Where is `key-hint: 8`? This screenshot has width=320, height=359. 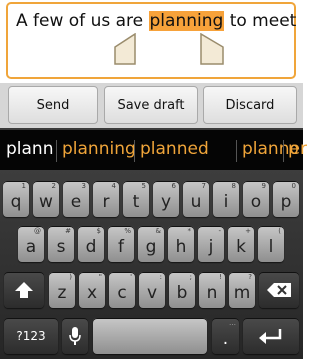 key-hint: 8 is located at coordinates (233, 186).